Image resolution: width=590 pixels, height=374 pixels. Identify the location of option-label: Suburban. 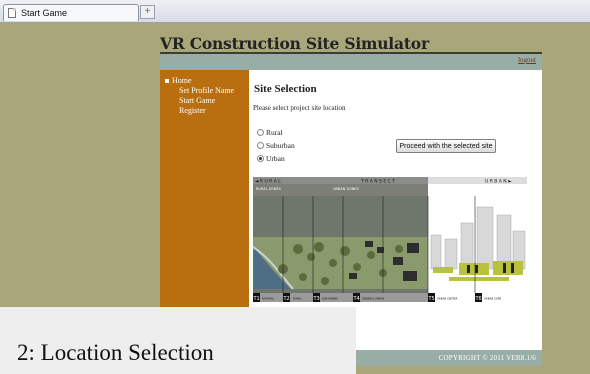
(280, 145).